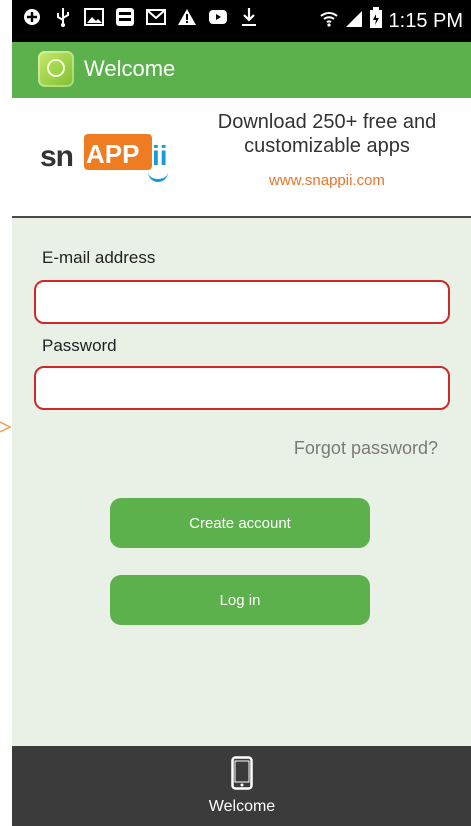 The image size is (471, 826). What do you see at coordinates (56, 69) in the screenshot?
I see `app-logo-icon` at bounding box center [56, 69].